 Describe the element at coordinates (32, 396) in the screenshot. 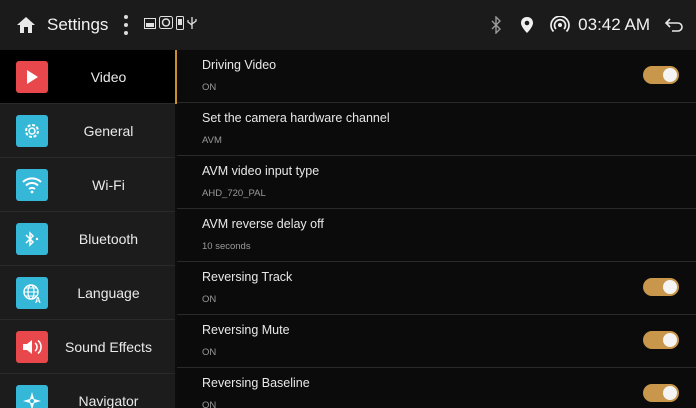

I see `compass-icon` at that location.